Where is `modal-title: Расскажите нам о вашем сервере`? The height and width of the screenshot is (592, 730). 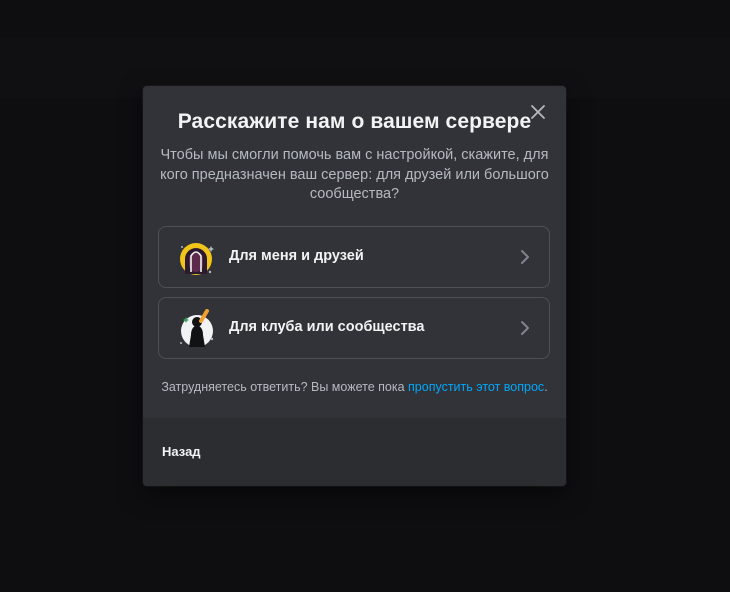 modal-title: Расскажите нам о вашем сервере is located at coordinates (354, 121).